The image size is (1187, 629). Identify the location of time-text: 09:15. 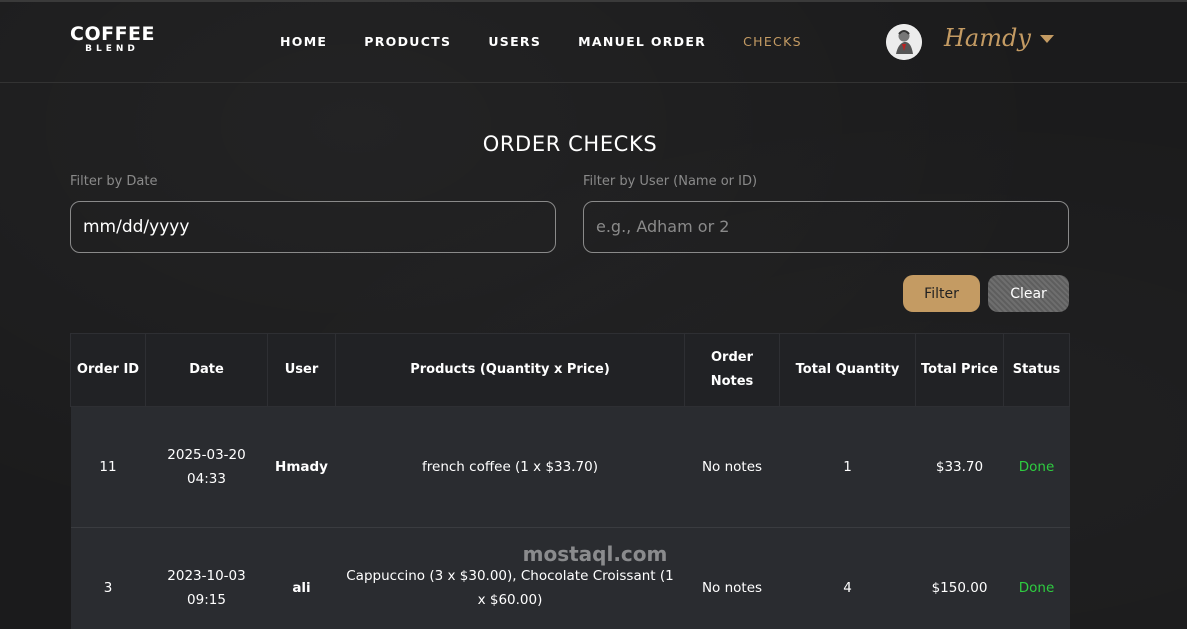
(206, 600).